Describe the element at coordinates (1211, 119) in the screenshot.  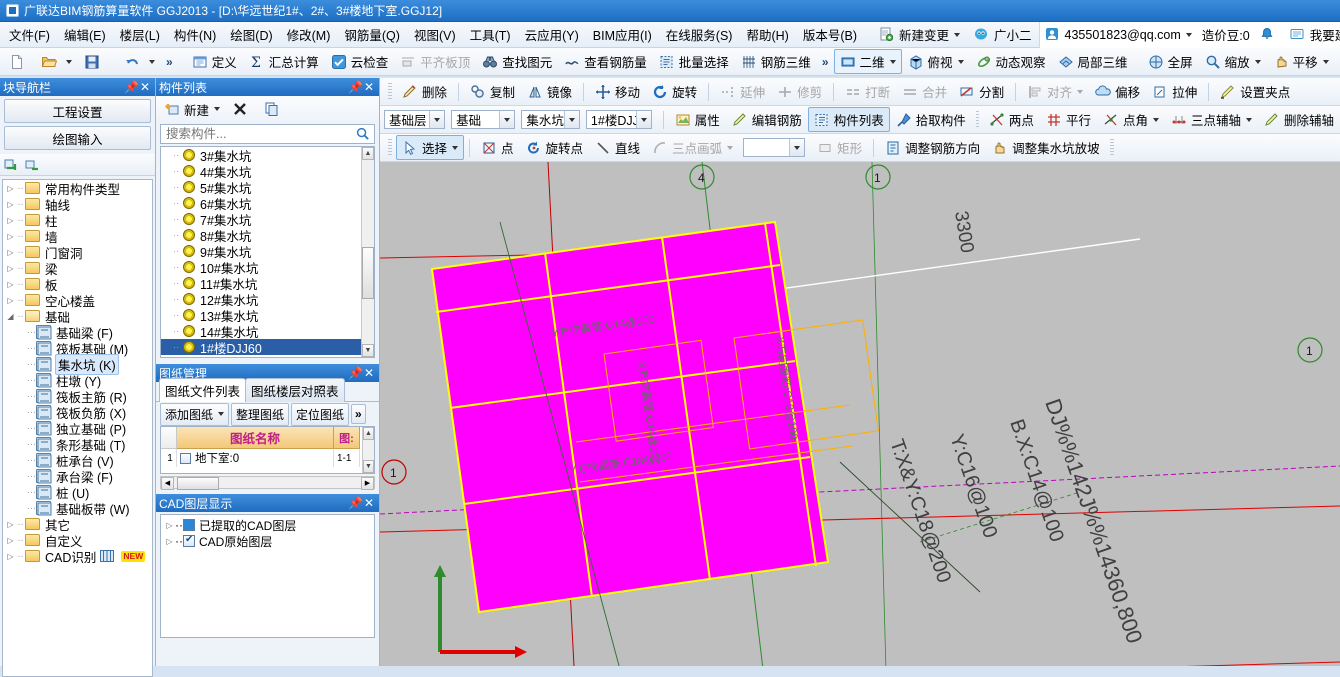
I see `three-point-axis-button: 三点辅轴` at that location.